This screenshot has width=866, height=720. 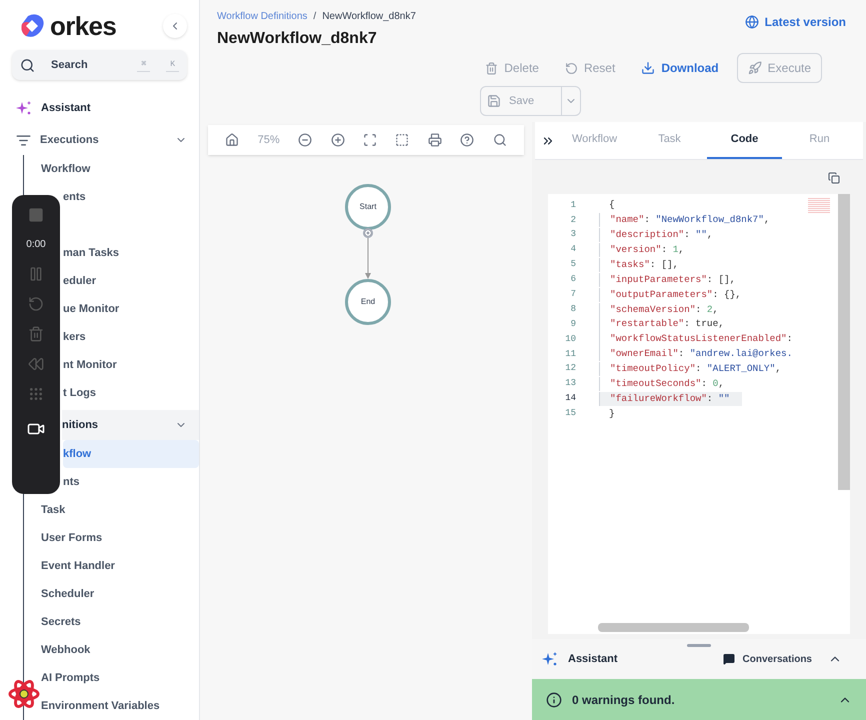 What do you see at coordinates (570, 413) in the screenshot?
I see `line-number: 15` at bounding box center [570, 413].